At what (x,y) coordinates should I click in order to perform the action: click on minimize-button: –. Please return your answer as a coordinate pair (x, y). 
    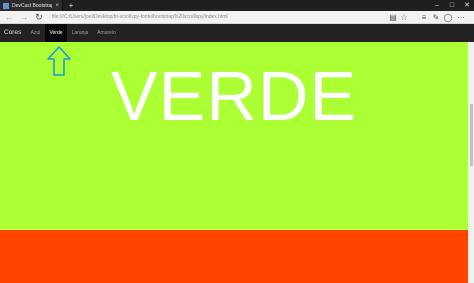
    Looking at the image, I should click on (437, 5).